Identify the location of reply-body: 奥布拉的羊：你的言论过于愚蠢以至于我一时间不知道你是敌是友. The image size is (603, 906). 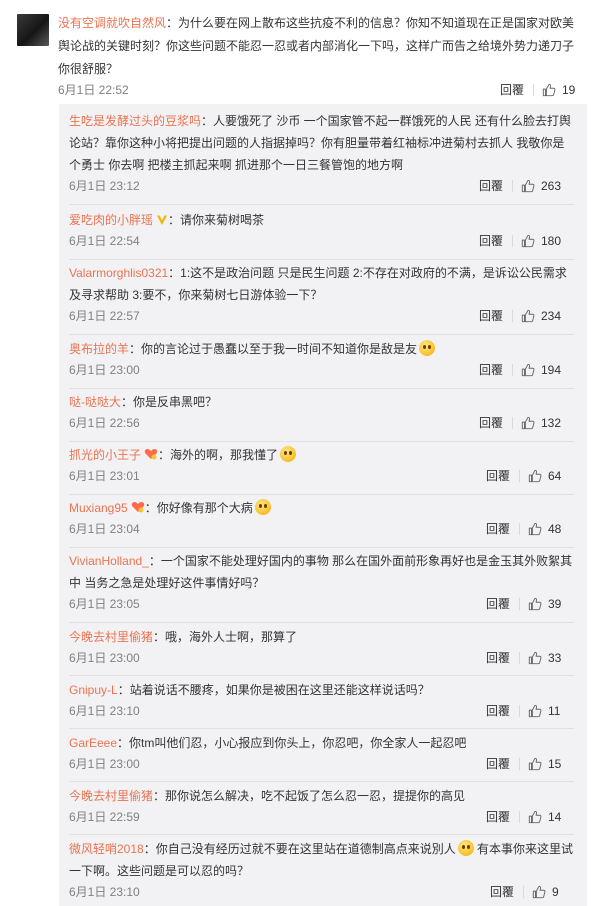
(321, 349).